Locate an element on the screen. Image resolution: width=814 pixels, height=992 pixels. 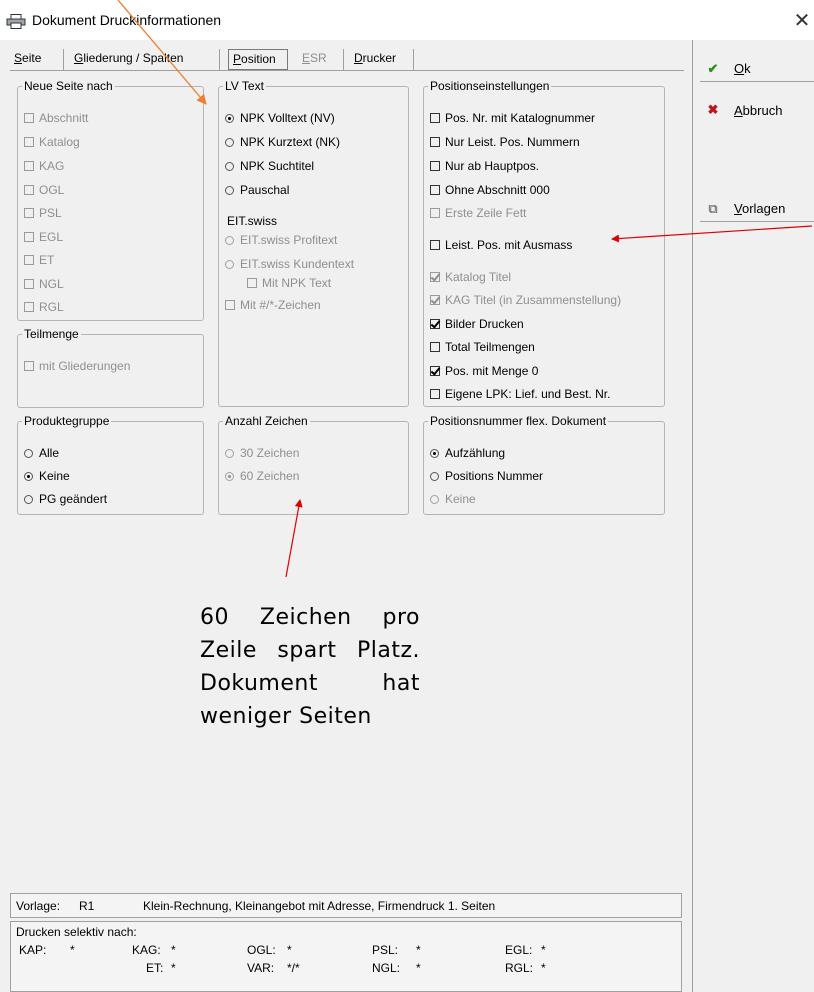
filter-kap-key: KAP: is located at coordinates (33, 950).